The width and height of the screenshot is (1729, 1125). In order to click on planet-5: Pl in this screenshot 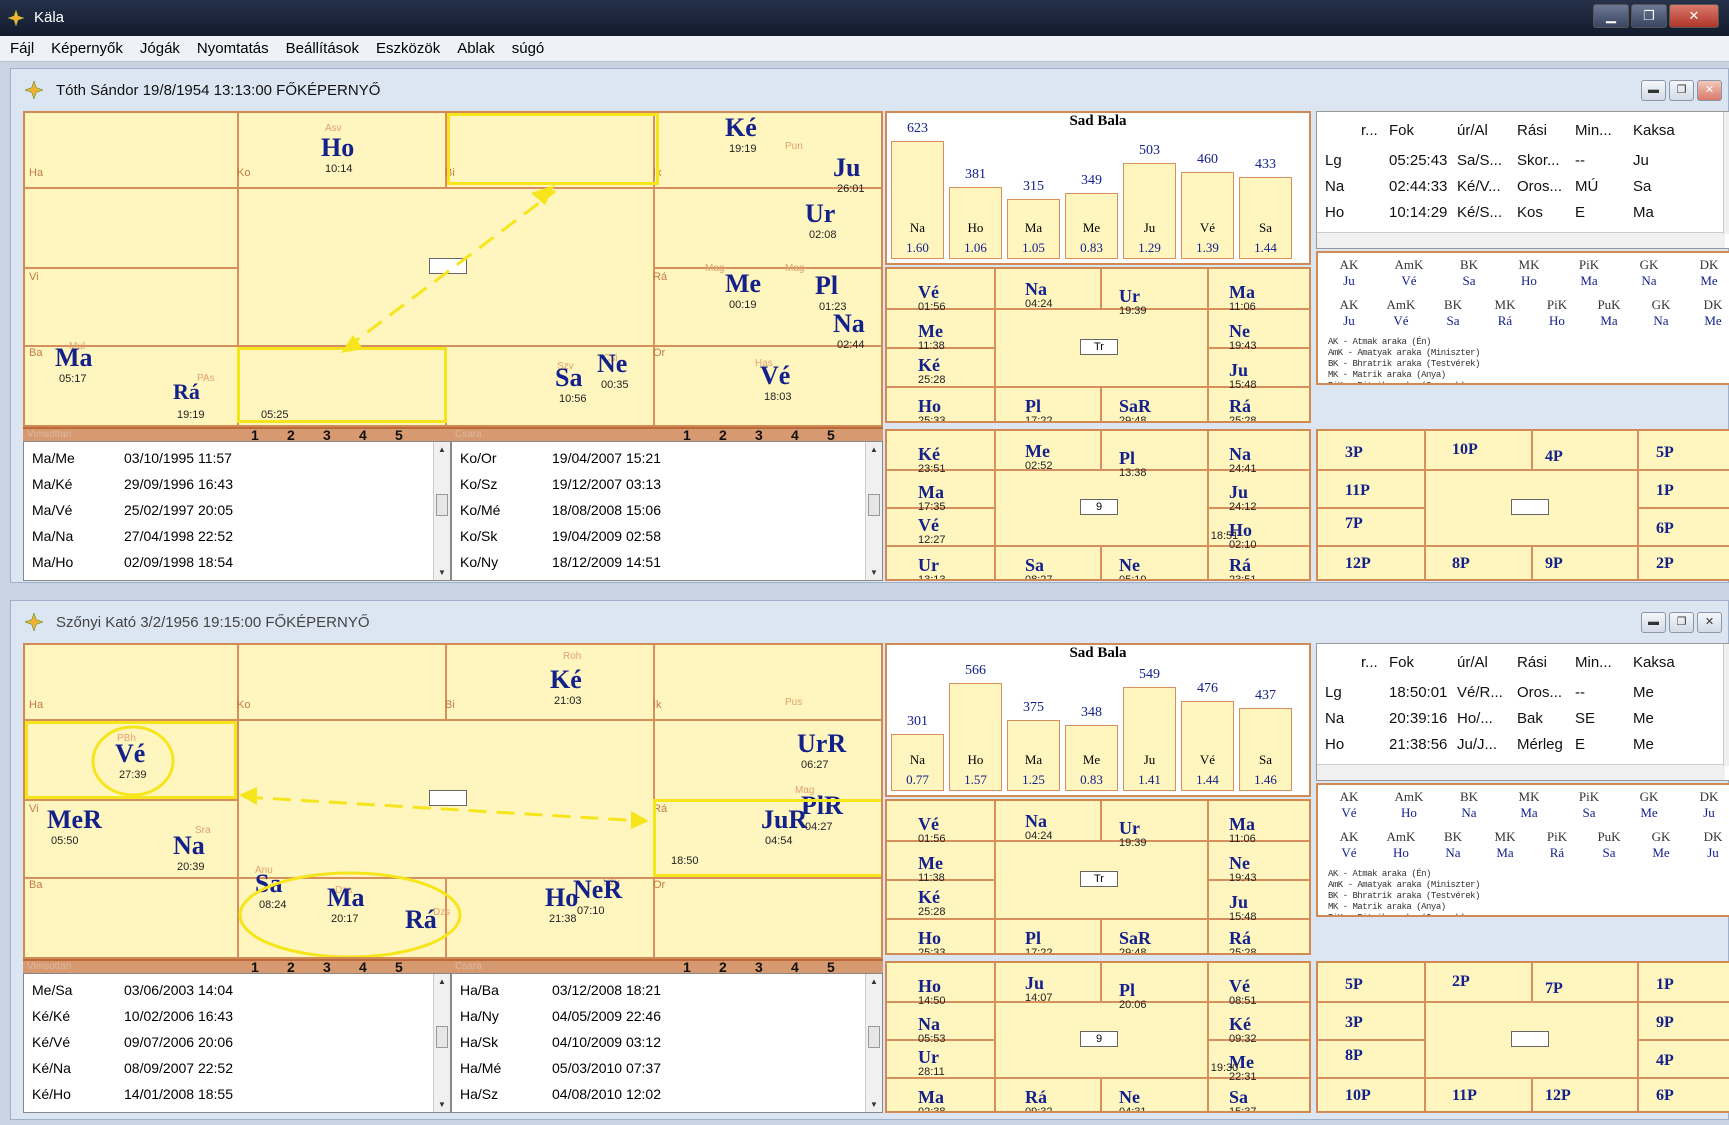, I will do `click(826, 286)`.